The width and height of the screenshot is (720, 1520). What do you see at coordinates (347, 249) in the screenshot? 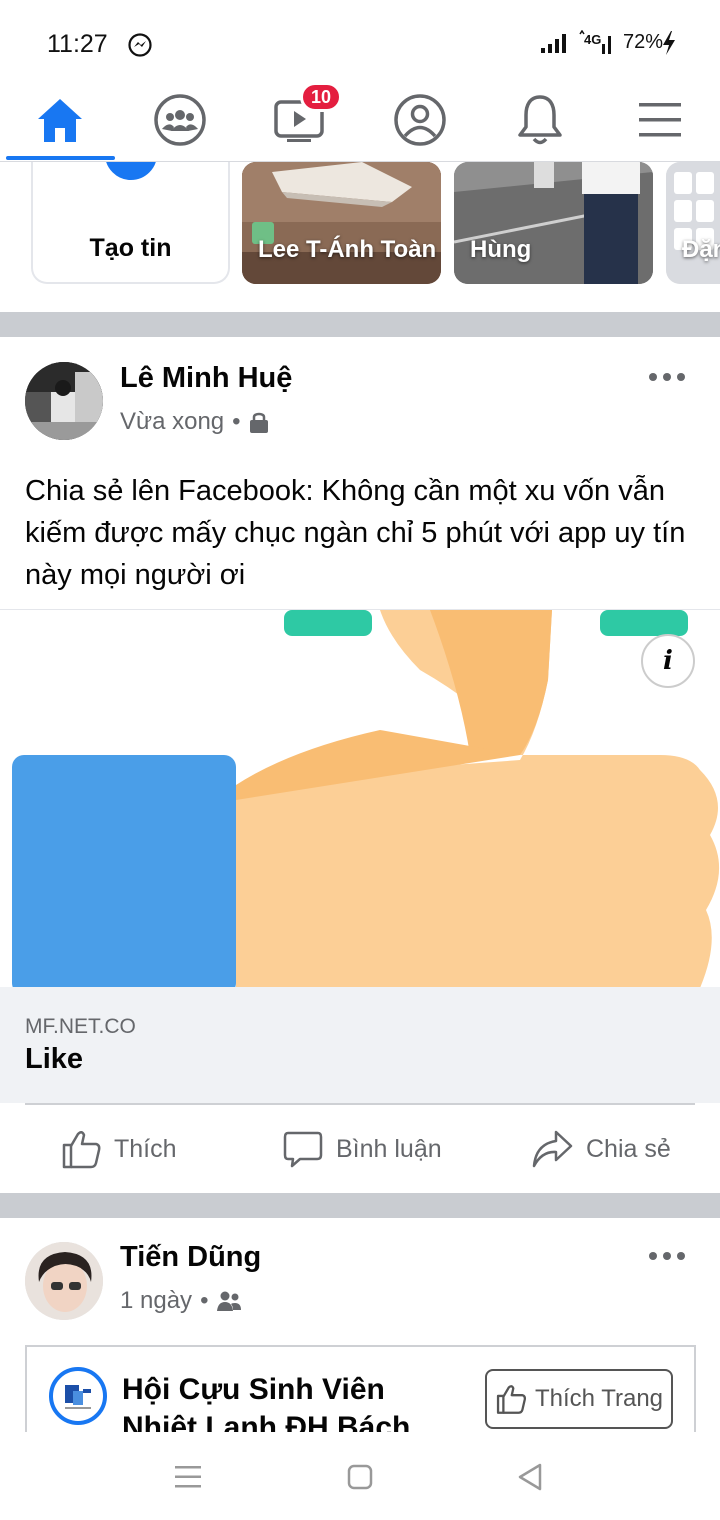
I see `story-name: Lee T-Ánh Toàn` at bounding box center [347, 249].